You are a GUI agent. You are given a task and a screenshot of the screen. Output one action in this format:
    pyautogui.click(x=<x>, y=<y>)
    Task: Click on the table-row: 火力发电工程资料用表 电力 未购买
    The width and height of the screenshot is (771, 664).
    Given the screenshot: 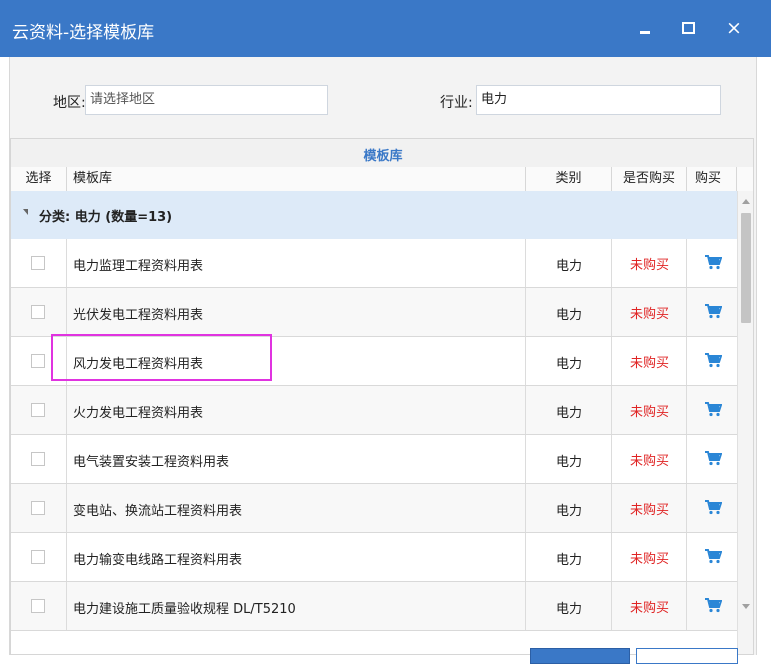 What is the action you would take?
    pyautogui.click(x=374, y=410)
    